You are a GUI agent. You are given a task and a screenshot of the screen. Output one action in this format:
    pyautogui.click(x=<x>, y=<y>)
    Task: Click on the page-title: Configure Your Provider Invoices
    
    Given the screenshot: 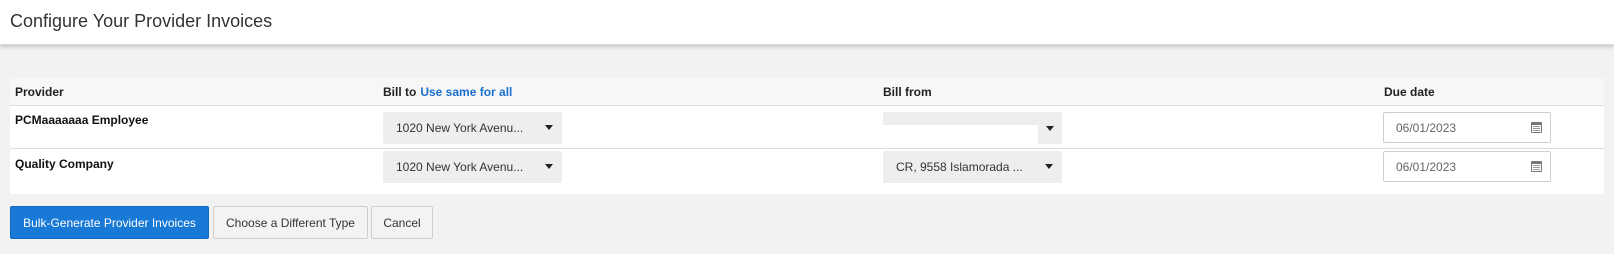 What is the action you would take?
    pyautogui.click(x=141, y=21)
    